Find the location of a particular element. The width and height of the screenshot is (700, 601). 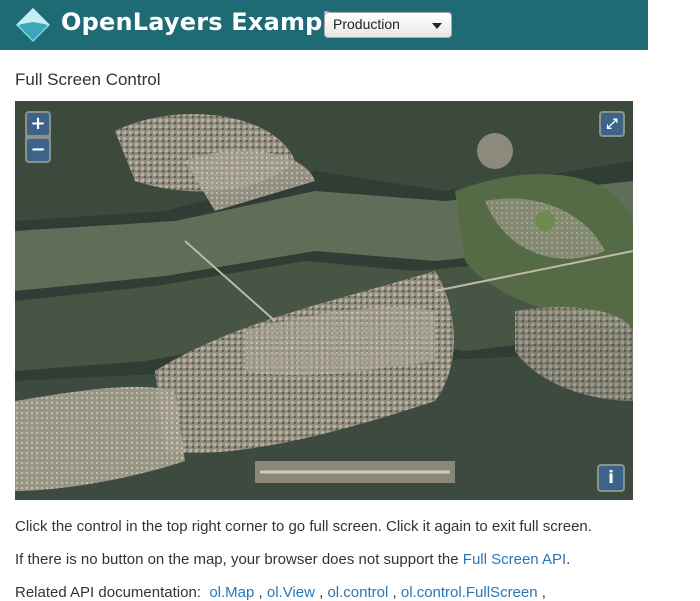

brand-title: OpenLayers Examples is located at coordinates (211, 22).